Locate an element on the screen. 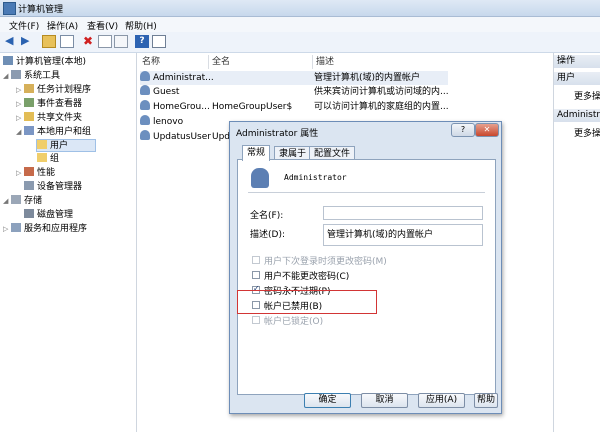 The height and width of the screenshot is (432, 600). must-change-password-checkbox is located at coordinates (256, 260).